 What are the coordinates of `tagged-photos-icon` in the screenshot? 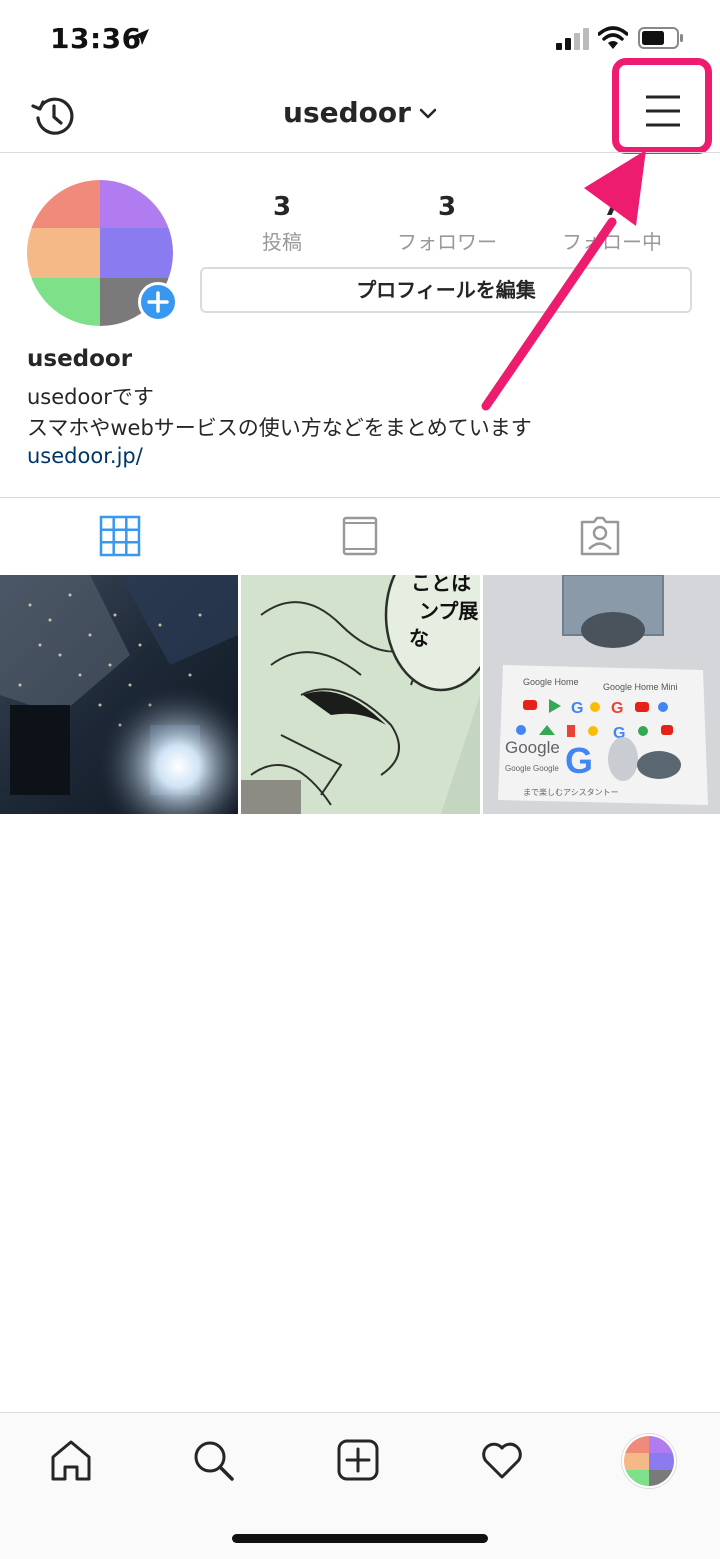 It's located at (600, 536).